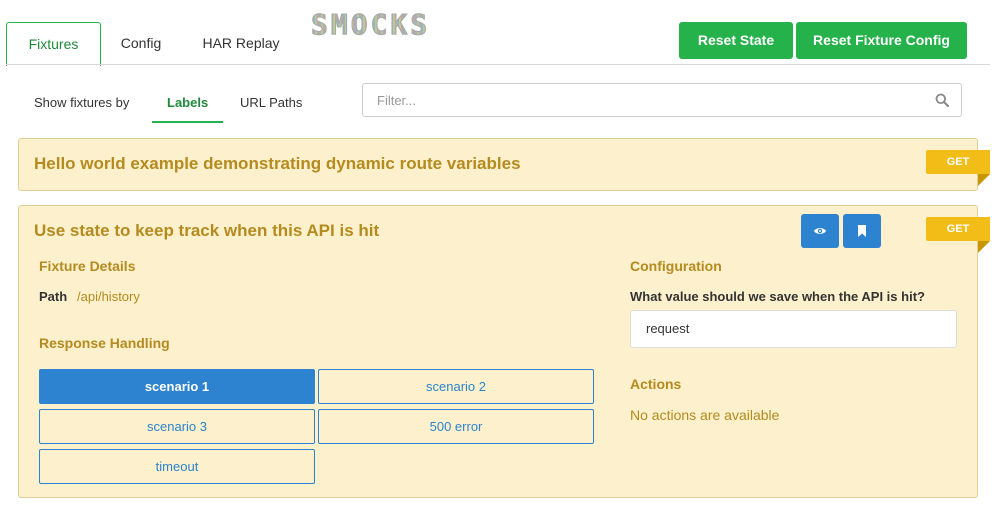 The height and width of the screenshot is (520, 1004). Describe the element at coordinates (456, 386) in the screenshot. I see `scenario-2-button: scenario 2` at that location.